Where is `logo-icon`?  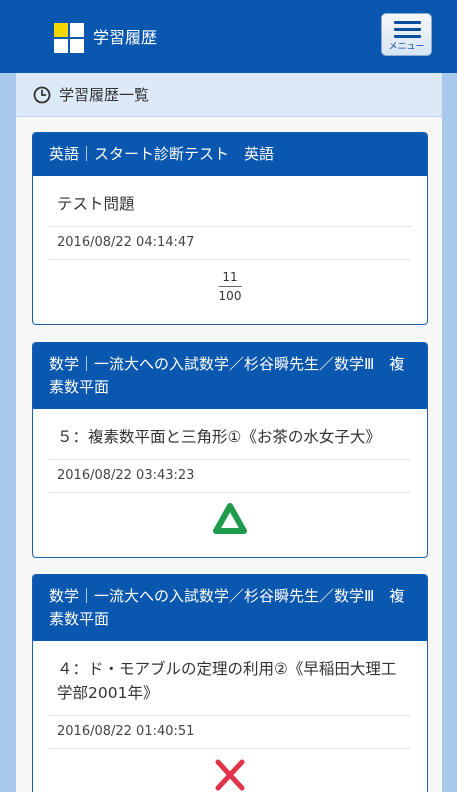 logo-icon is located at coordinates (69, 38).